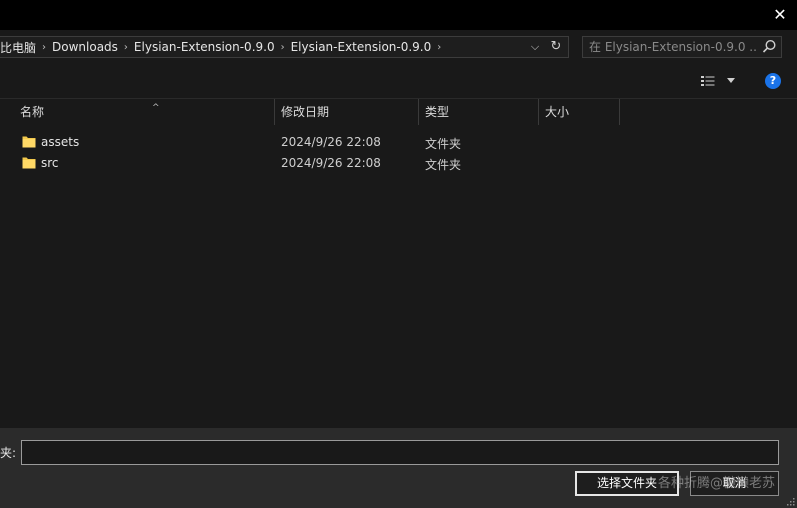 Image resolution: width=797 pixels, height=508 pixels. Describe the element at coordinates (731, 80) in the screenshot. I see `caret-down-icon` at that location.